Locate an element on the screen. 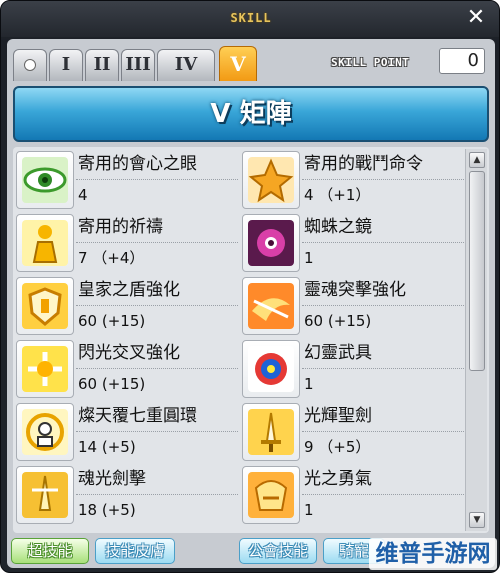 This screenshot has width=500, height=573. skill-item: 光輝聖劍 9 （+5） is located at coordinates (353, 432).